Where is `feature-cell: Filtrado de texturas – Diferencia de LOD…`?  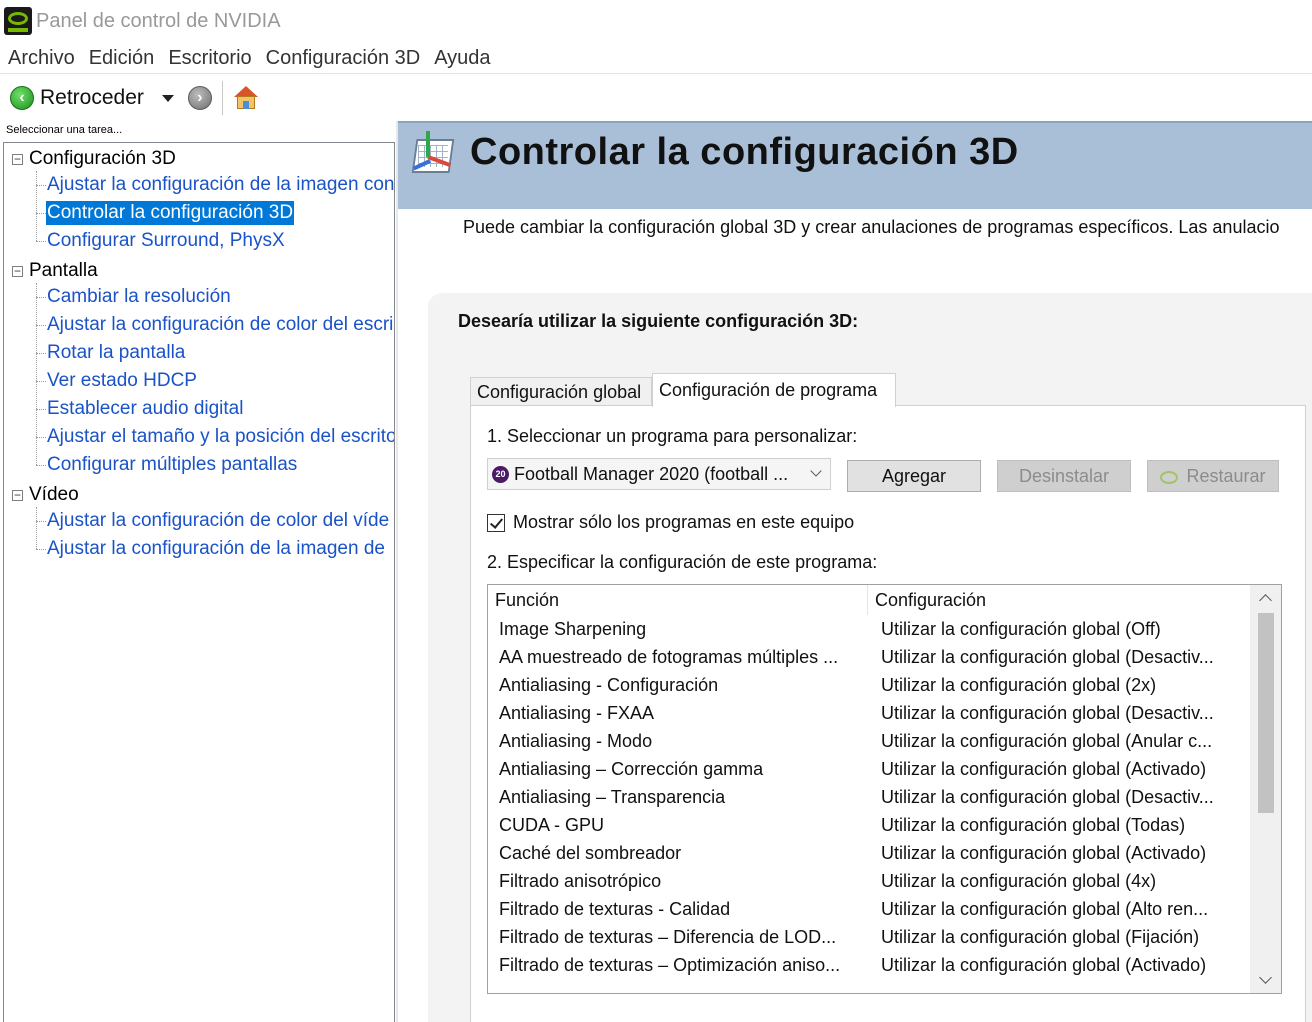 feature-cell: Filtrado de texturas – Diferencia de LOD… is located at coordinates (668, 936).